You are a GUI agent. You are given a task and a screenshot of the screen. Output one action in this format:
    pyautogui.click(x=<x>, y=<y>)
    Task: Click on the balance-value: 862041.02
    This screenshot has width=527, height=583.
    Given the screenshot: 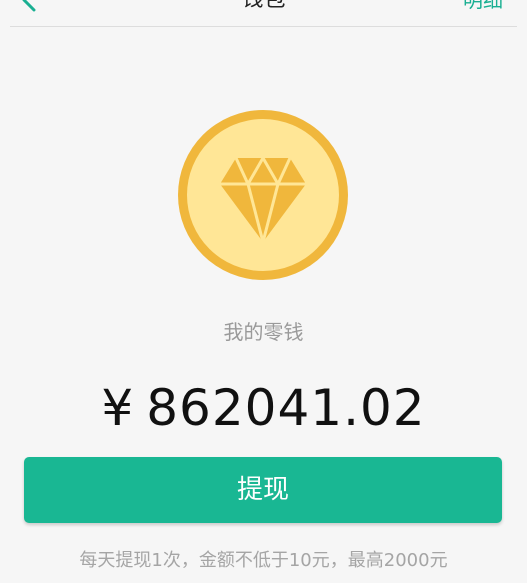 What is the action you would take?
    pyautogui.click(x=286, y=408)
    